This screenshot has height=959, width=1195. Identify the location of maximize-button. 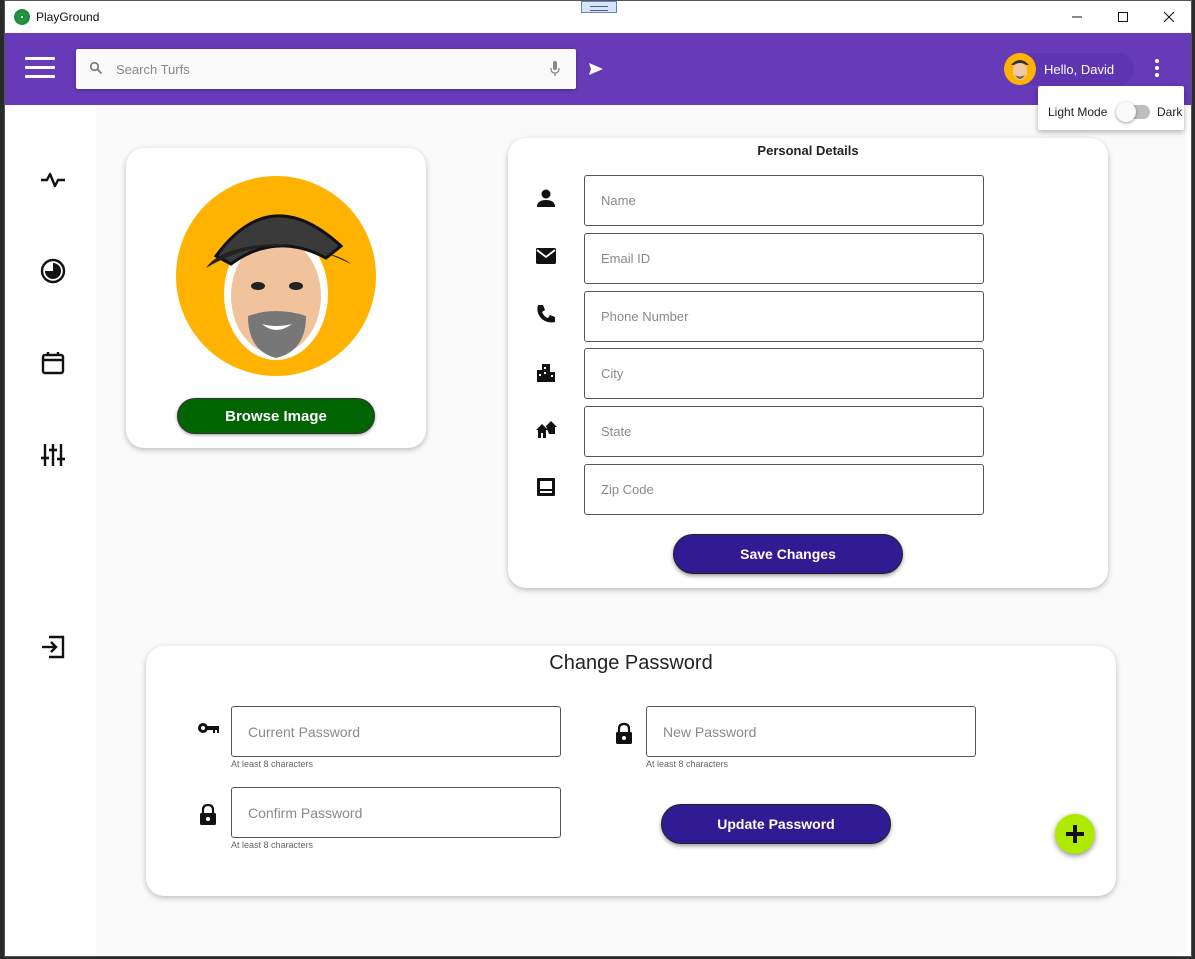
(1123, 17).